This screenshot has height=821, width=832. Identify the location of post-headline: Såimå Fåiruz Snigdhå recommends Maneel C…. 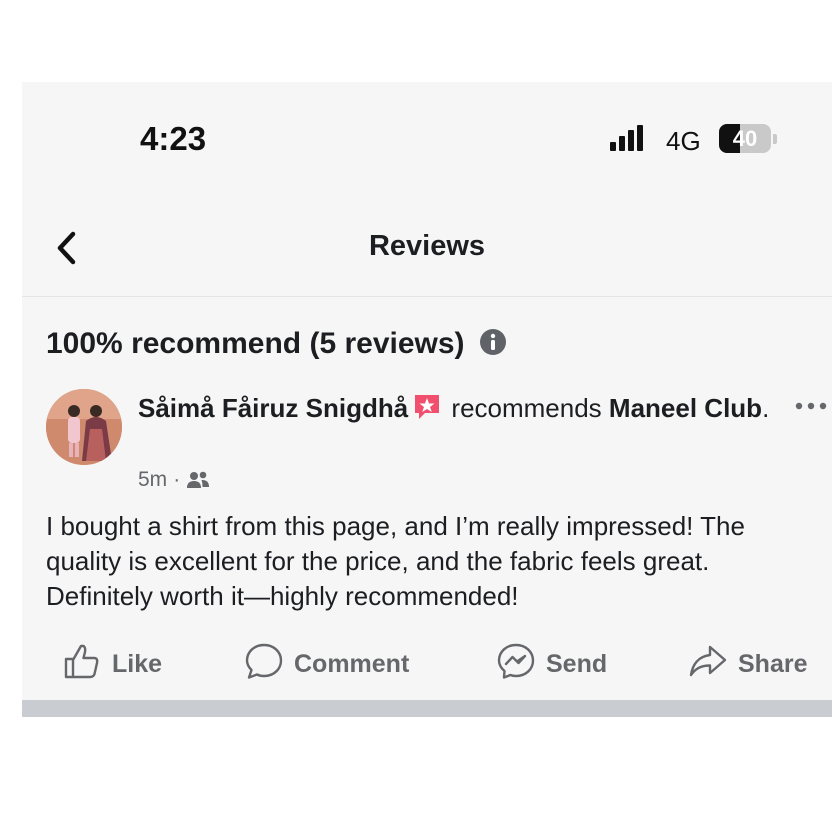
(458, 408).